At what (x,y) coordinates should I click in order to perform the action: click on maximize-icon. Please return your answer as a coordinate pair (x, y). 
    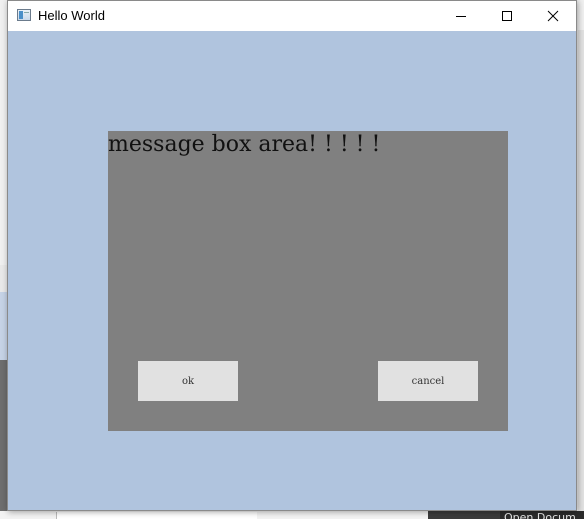
    Looking at the image, I should click on (507, 16).